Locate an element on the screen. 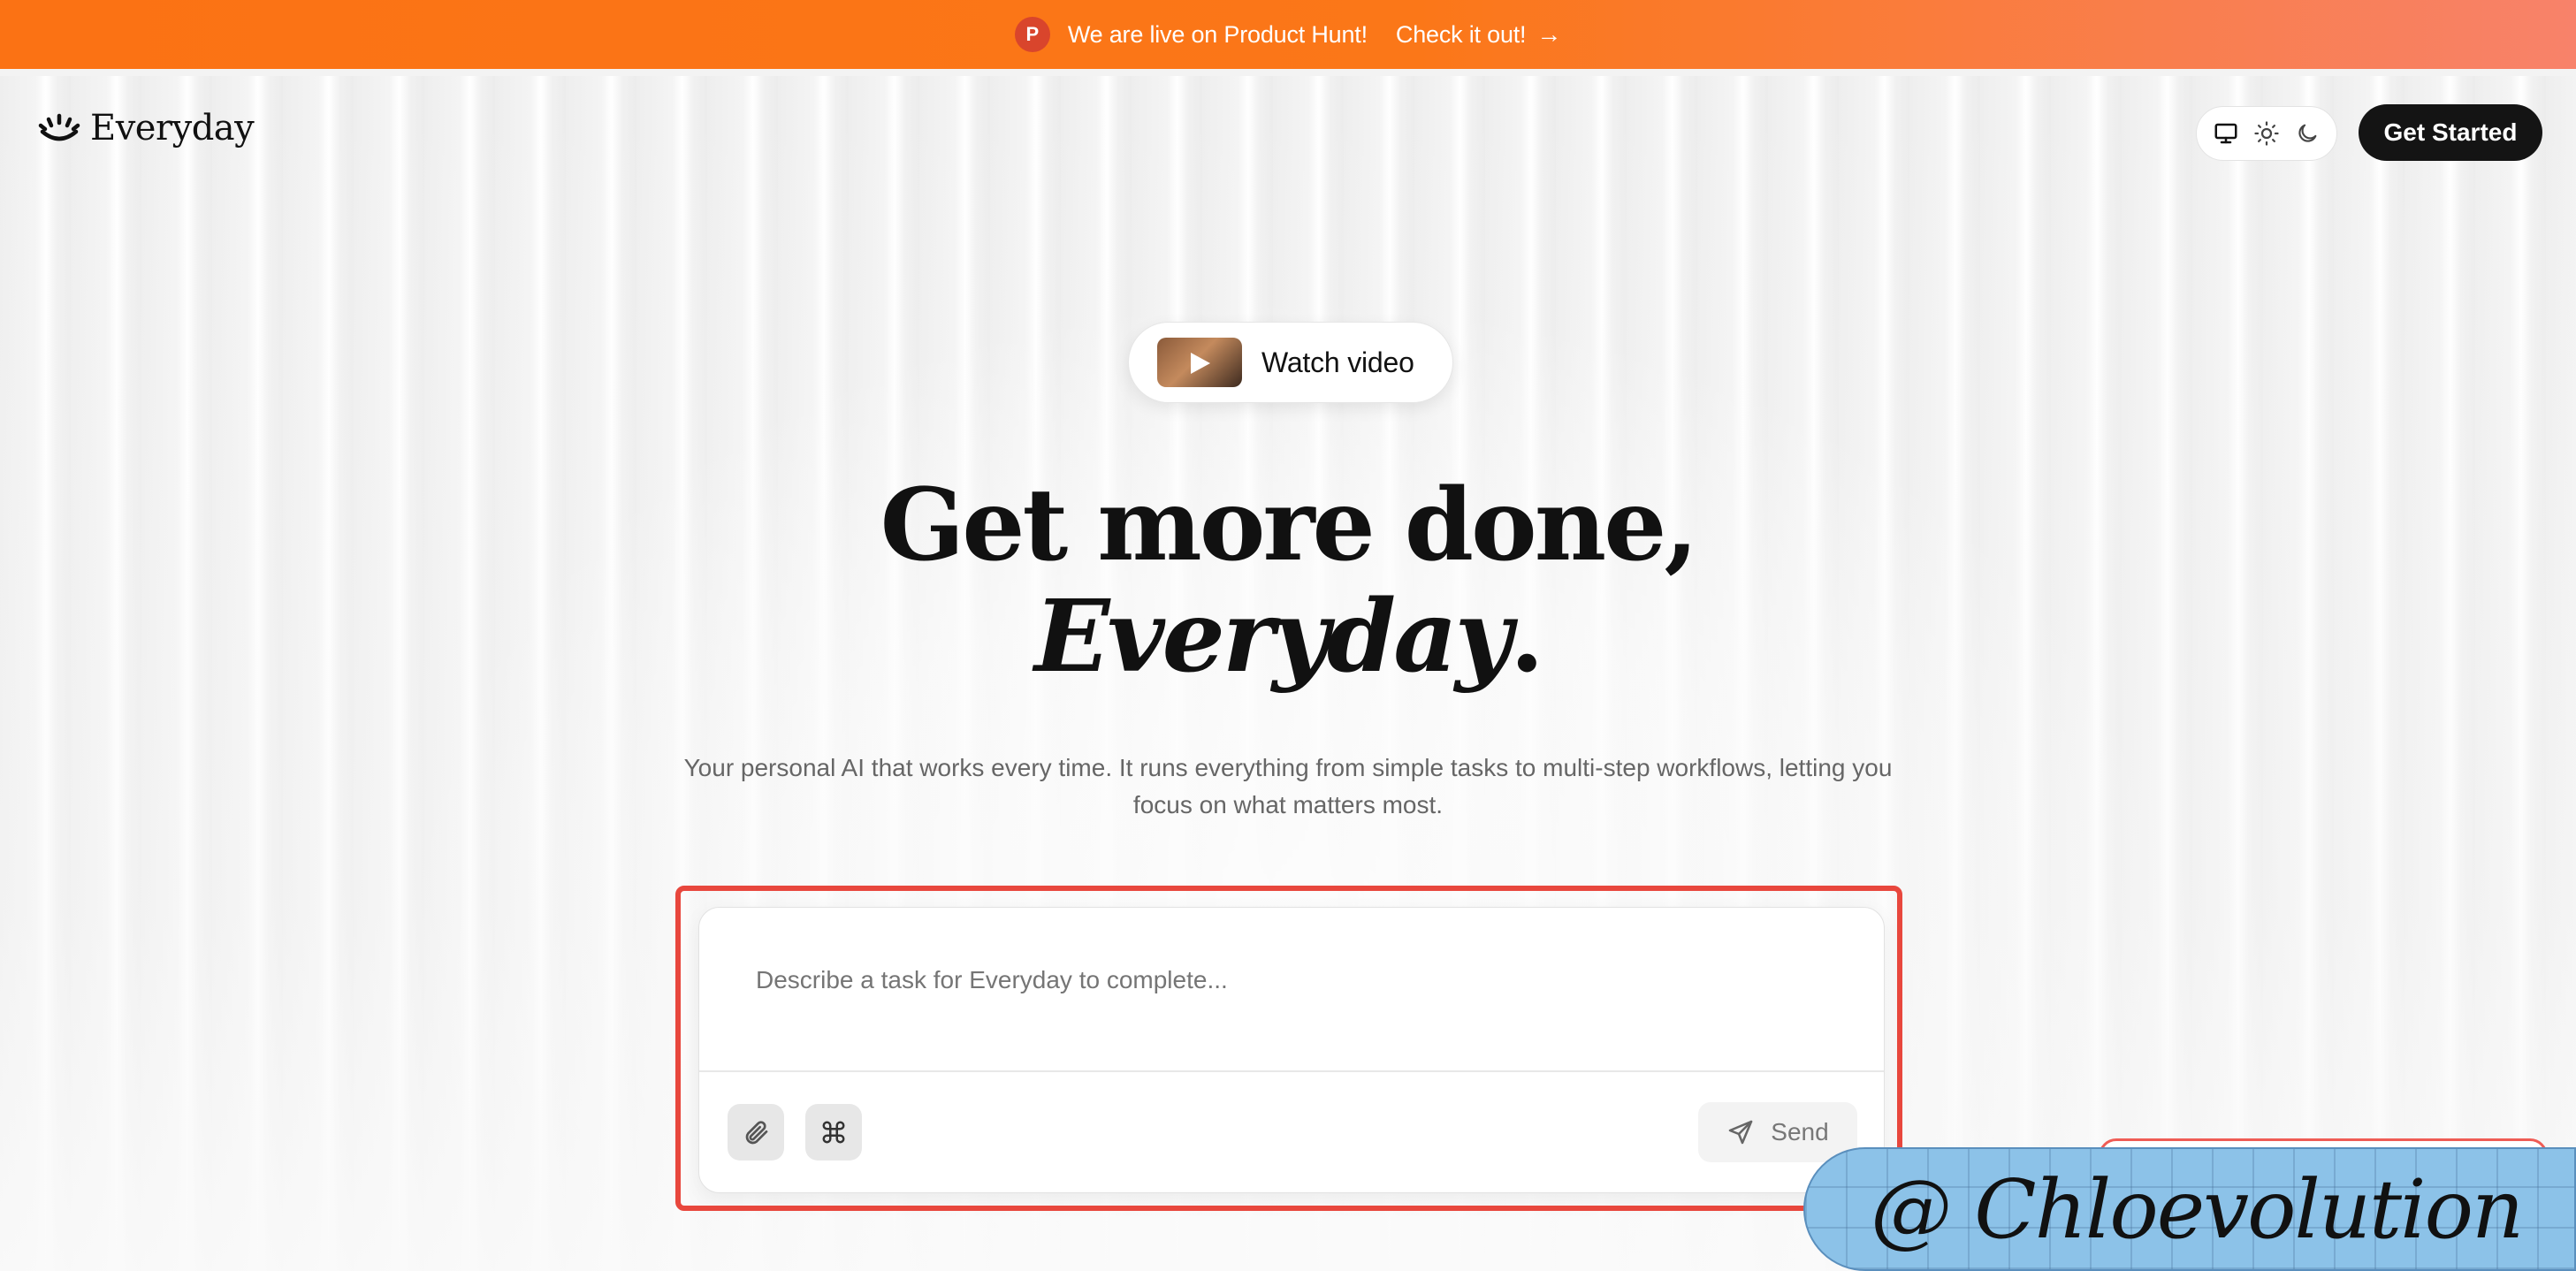 This screenshot has width=2576, height=1271. video-thumbnail is located at coordinates (1199, 362).